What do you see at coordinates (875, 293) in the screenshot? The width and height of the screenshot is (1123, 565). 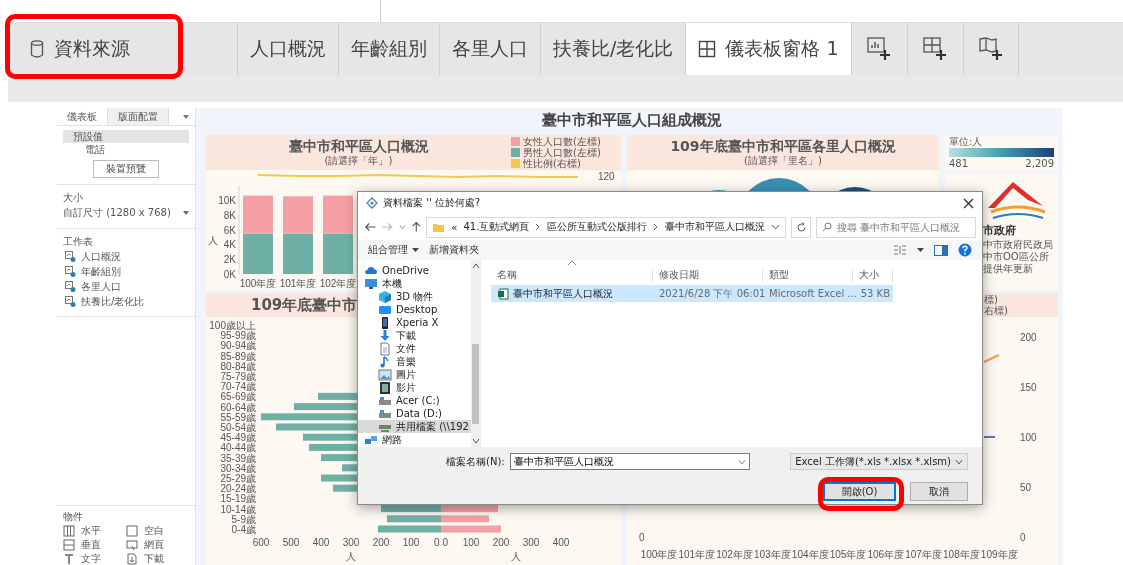 I see `file-size: 53 KB` at bounding box center [875, 293].